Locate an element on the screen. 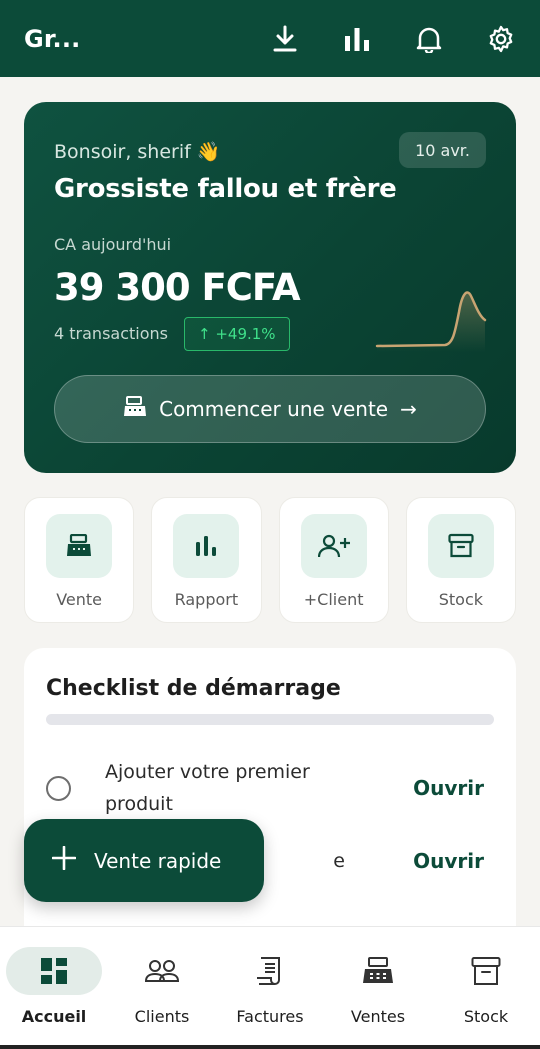 The height and width of the screenshot is (1049, 540). quick-sale-button: Vente rapide is located at coordinates (144, 860).